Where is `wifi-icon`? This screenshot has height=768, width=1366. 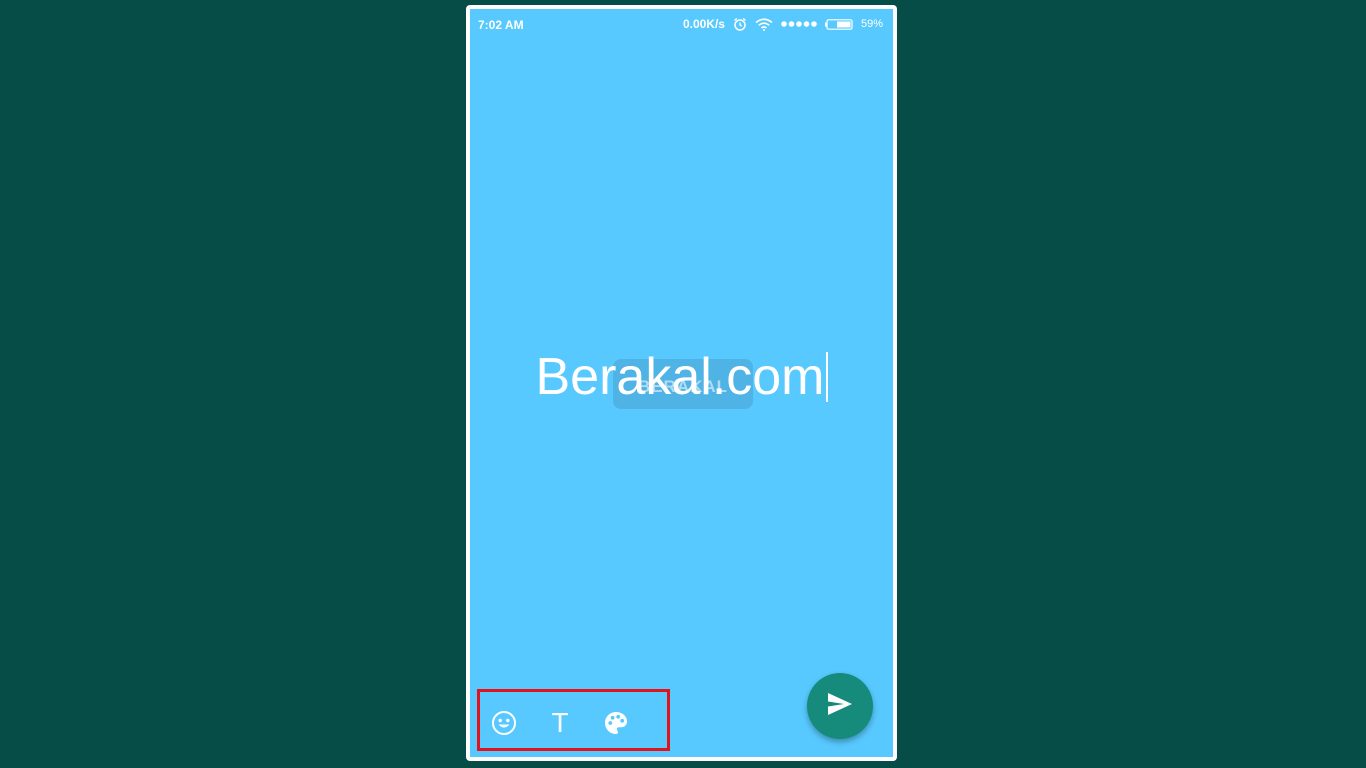
wifi-icon is located at coordinates (764, 24).